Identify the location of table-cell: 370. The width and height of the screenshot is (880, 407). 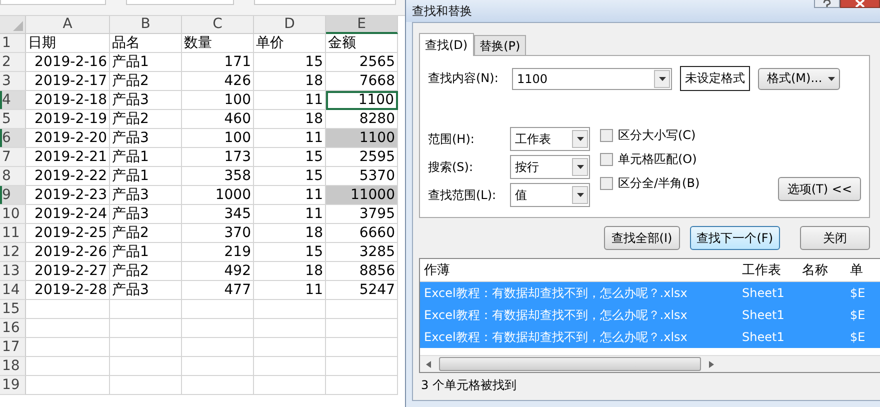
(218, 233).